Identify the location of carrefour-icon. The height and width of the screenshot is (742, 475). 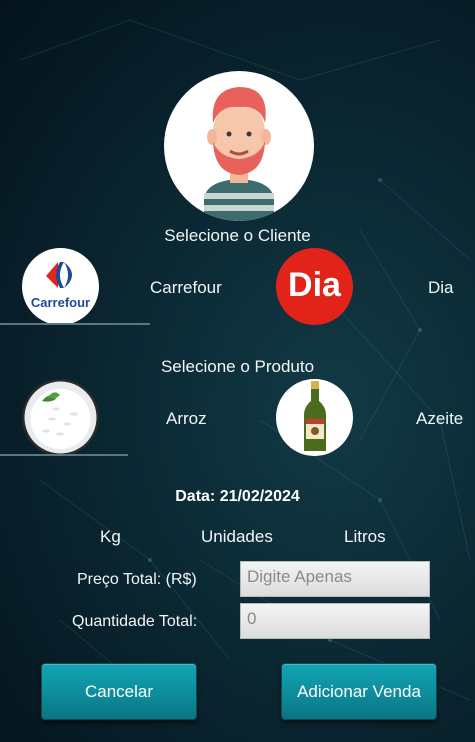
(59, 275).